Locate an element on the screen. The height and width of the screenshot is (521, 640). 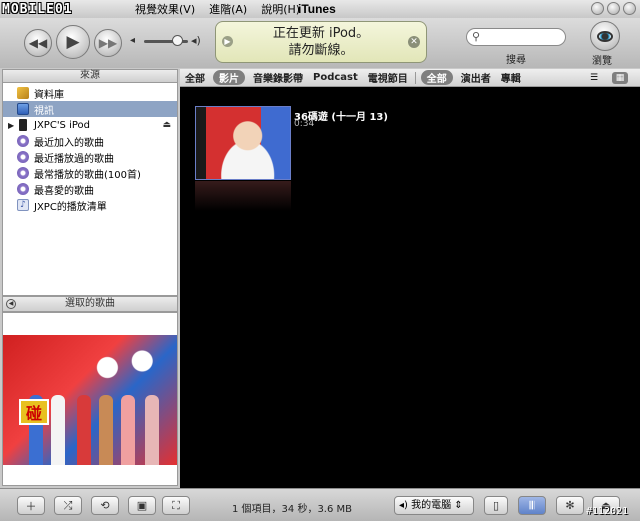
eye-icon is located at coordinates (605, 36).